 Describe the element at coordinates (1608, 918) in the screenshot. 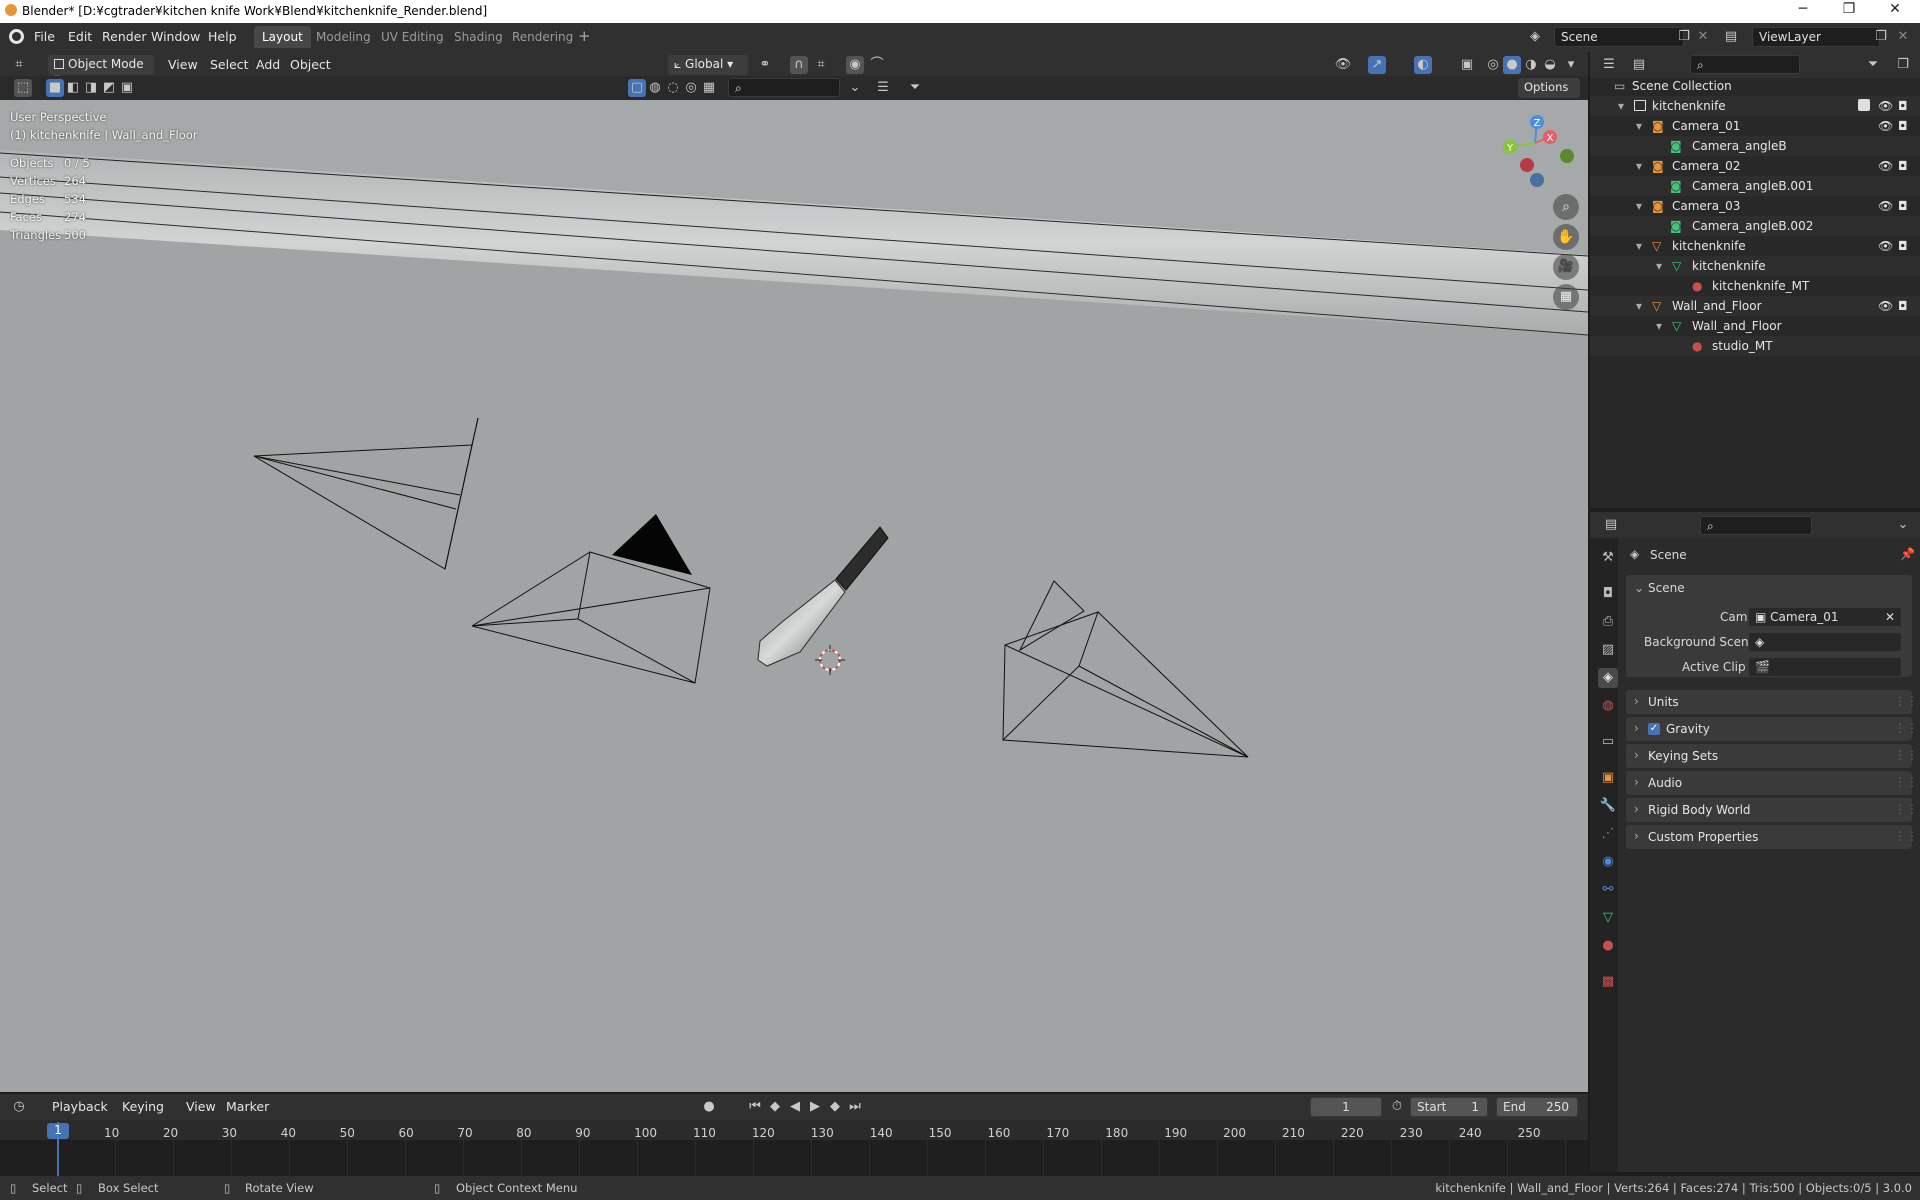

I see `data-tab-icon: ▽` at that location.